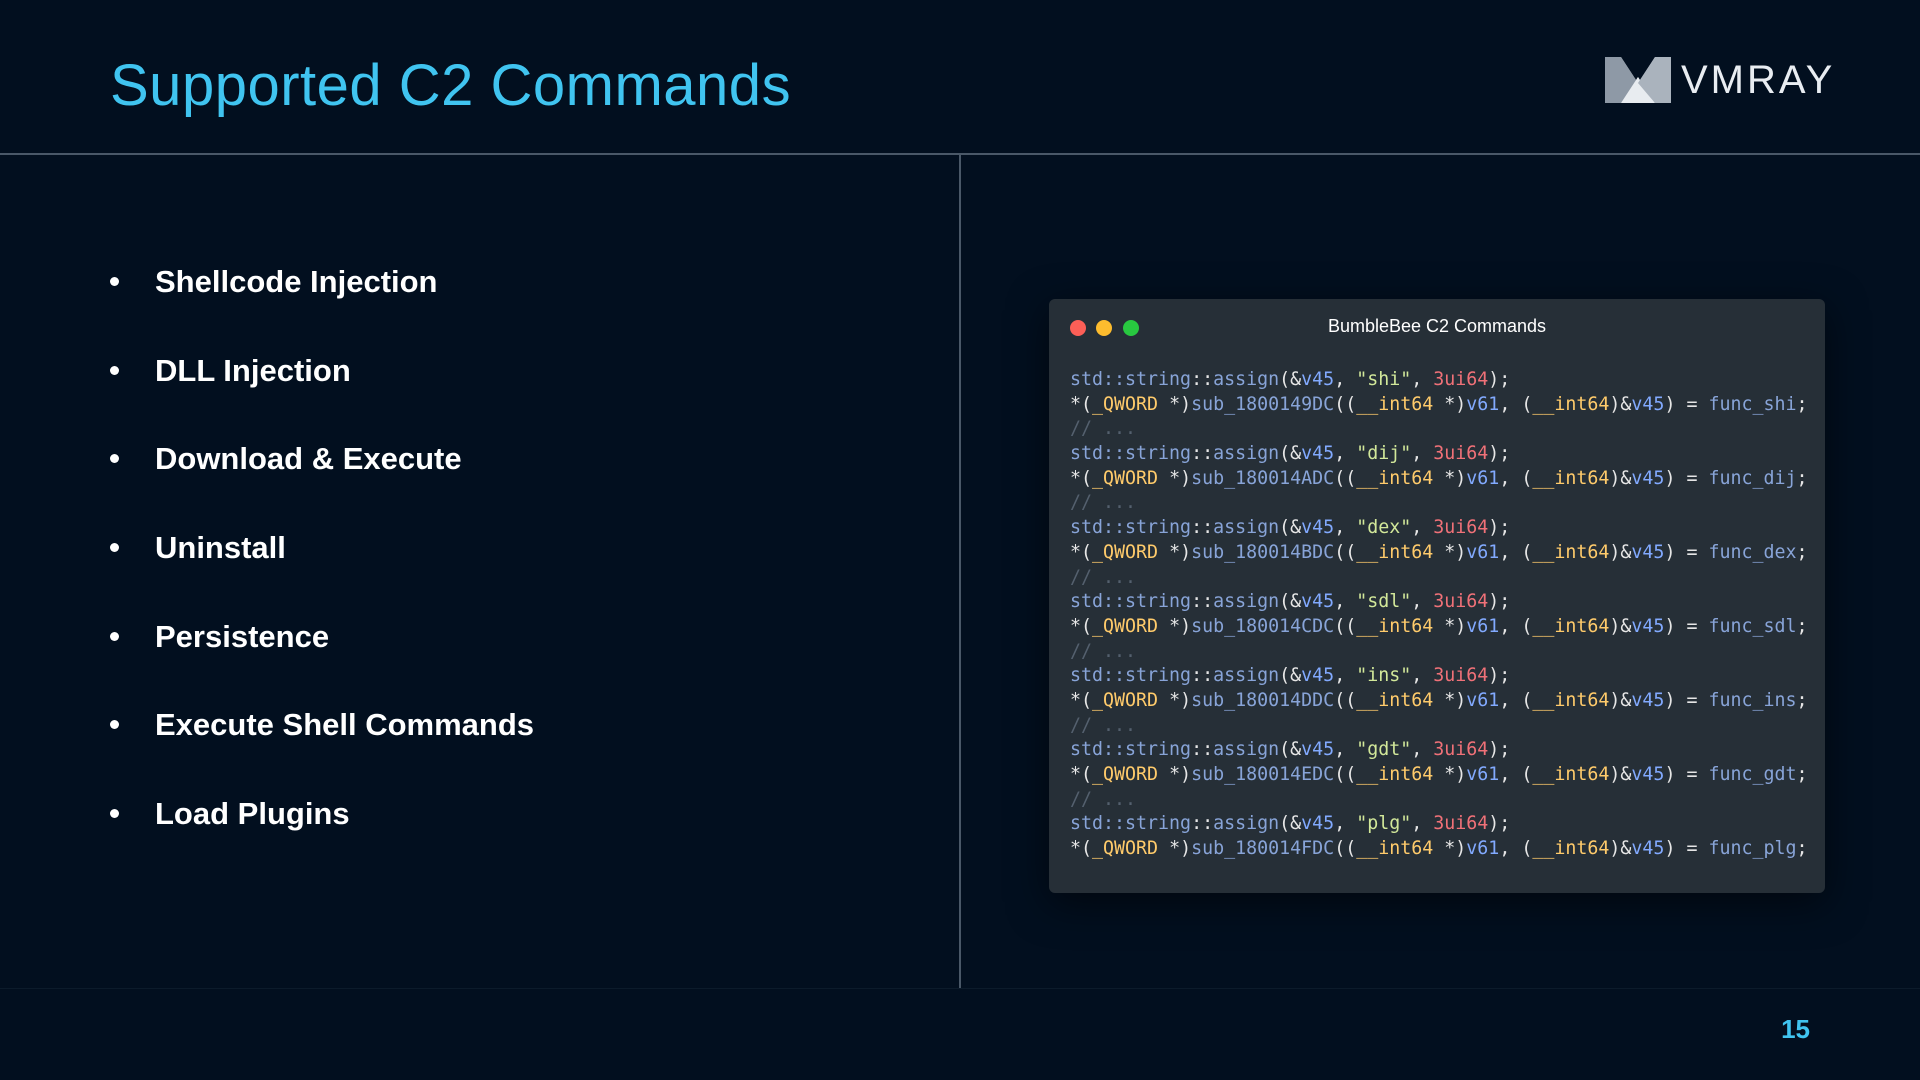  Describe the element at coordinates (1384, 676) in the screenshot. I see `command-string: "ins"` at that location.